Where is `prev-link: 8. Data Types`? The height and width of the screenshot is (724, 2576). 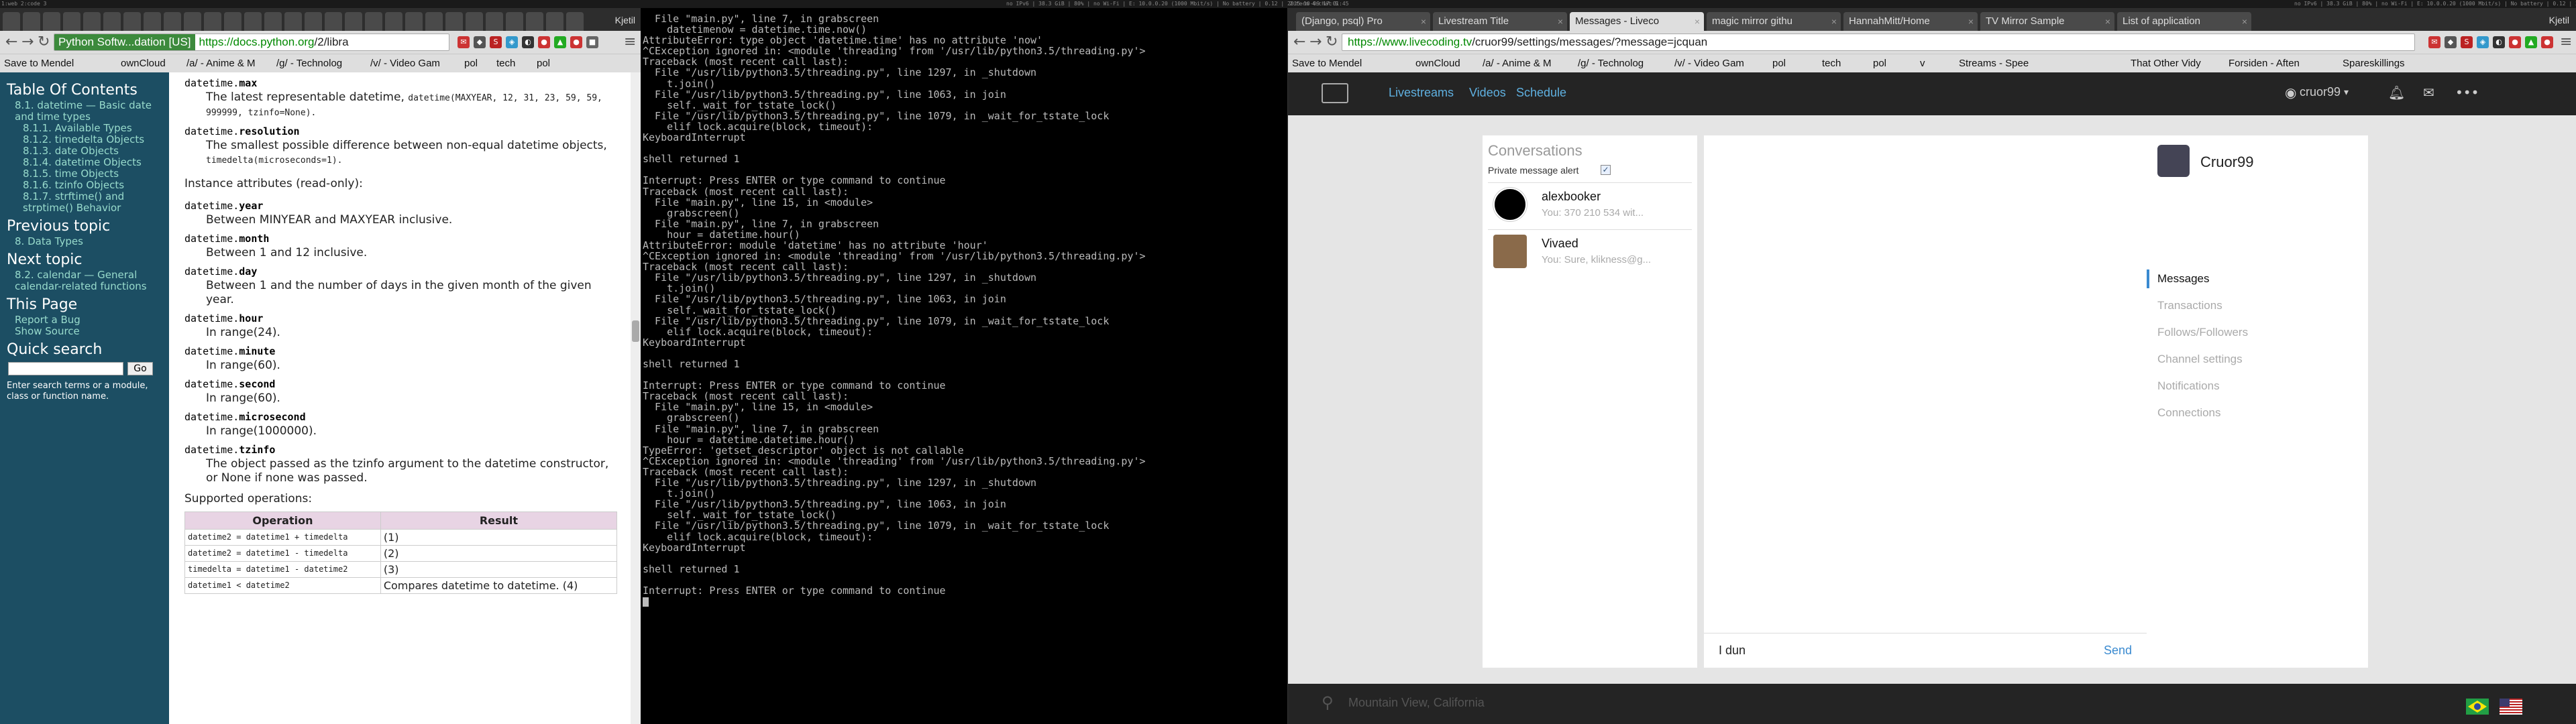 prev-link: 8. Data Types is located at coordinates (84, 241).